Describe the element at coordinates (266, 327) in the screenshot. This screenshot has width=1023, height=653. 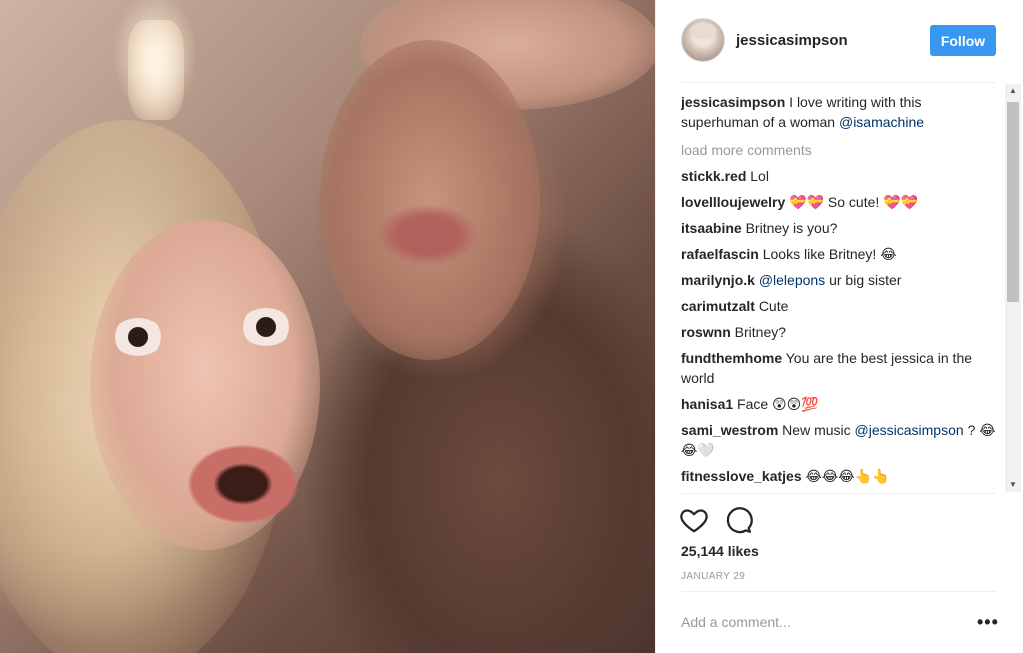
I see `eye-right` at that location.